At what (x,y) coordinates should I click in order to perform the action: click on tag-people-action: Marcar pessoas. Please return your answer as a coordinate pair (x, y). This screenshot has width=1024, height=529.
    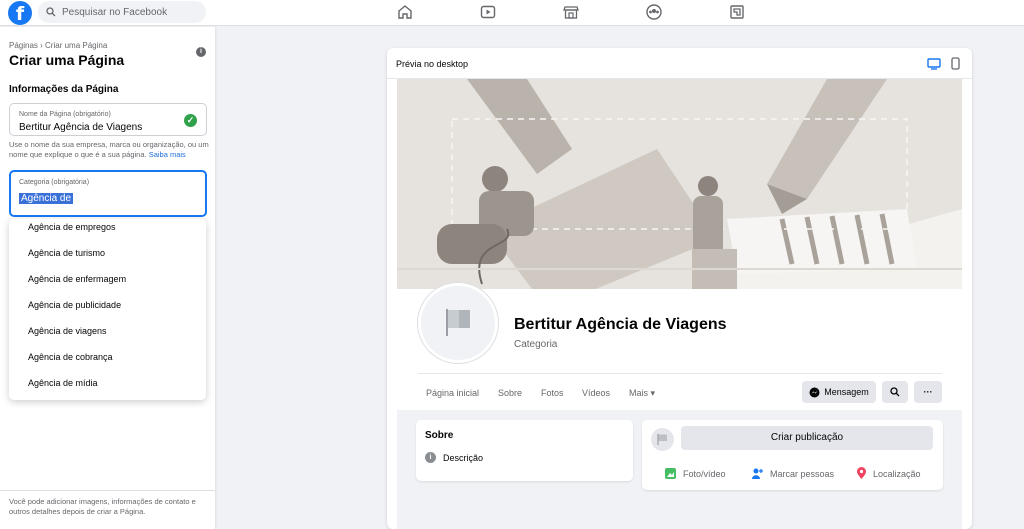
    Looking at the image, I should click on (792, 473).